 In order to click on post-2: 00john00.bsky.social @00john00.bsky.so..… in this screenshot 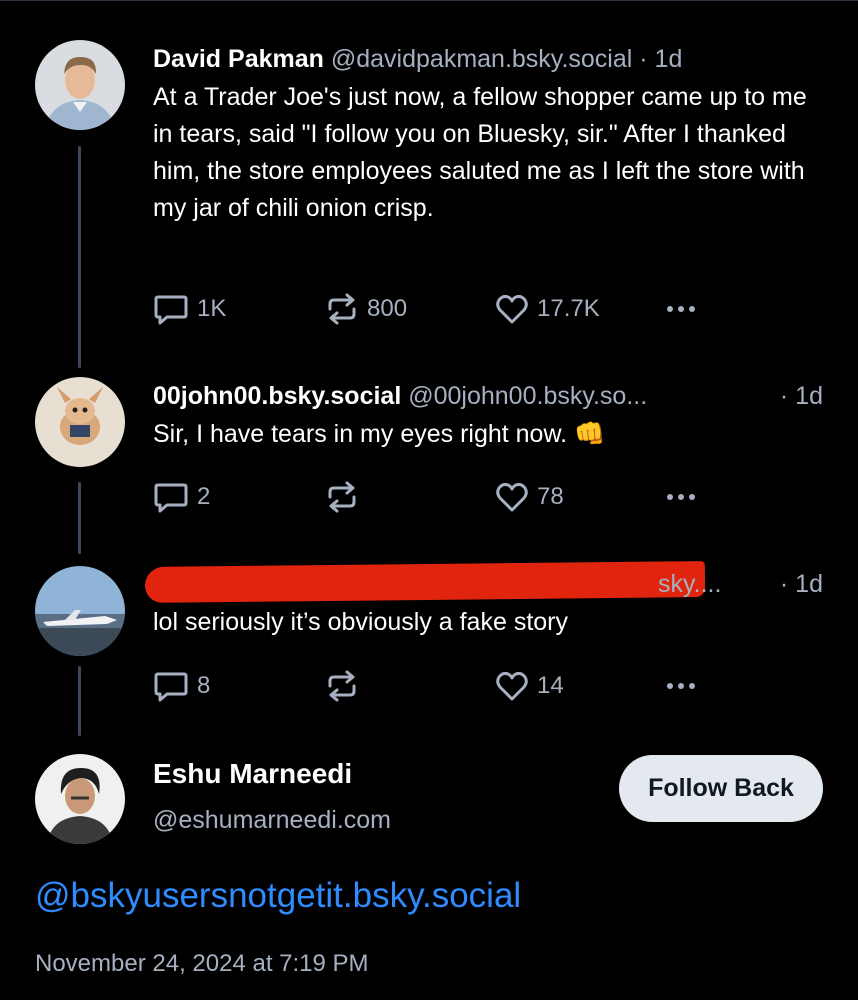, I will do `click(490, 416)`.